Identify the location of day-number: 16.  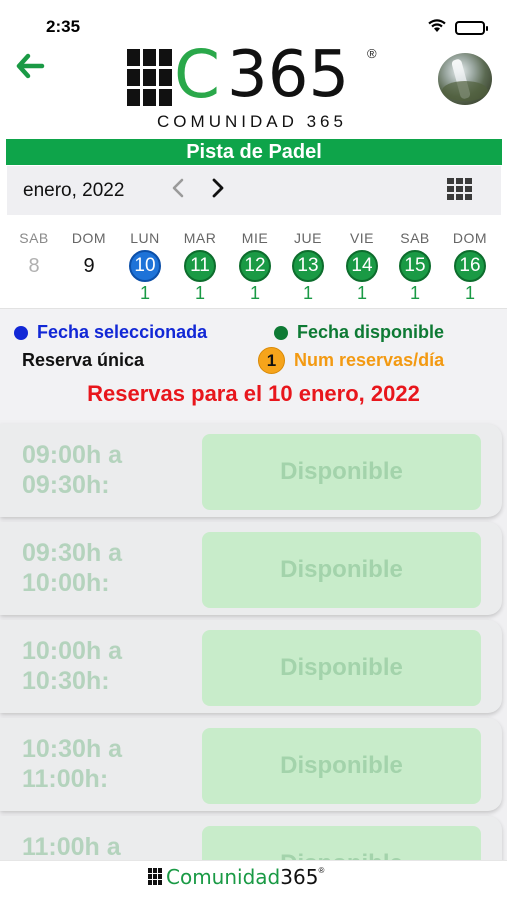
(470, 265).